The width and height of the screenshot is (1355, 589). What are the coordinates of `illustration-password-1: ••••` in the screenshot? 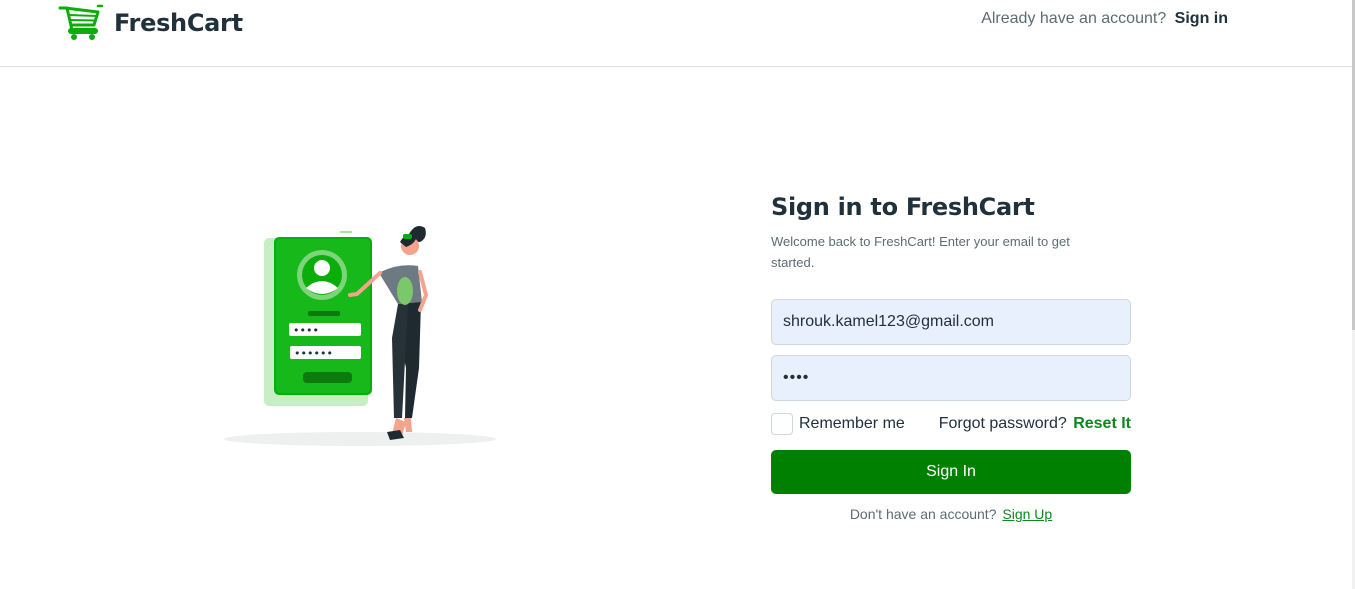 It's located at (306, 330).